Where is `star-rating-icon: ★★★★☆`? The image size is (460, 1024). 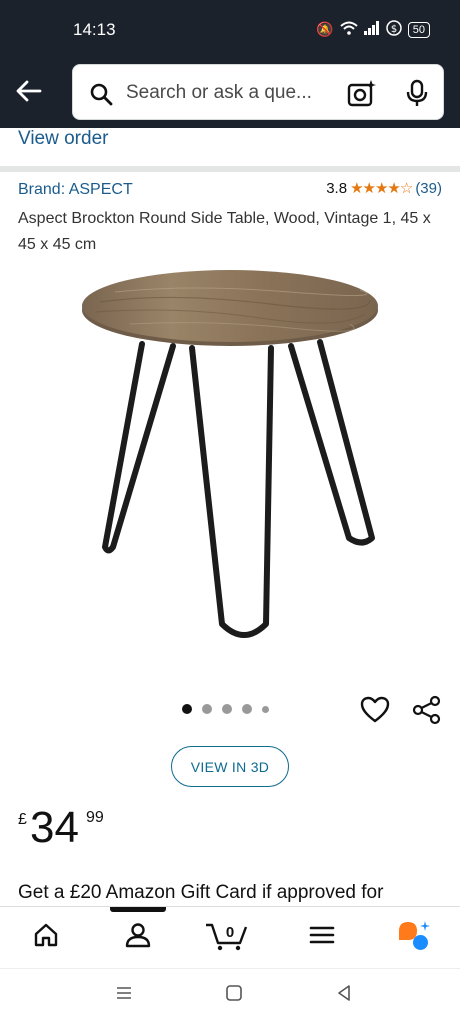 star-rating-icon: ★★★★☆ is located at coordinates (381, 188).